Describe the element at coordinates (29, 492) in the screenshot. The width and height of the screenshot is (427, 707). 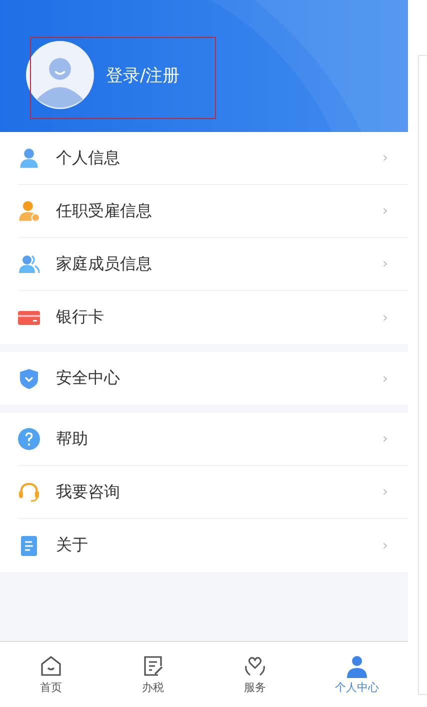
I see `headset-icon` at that location.